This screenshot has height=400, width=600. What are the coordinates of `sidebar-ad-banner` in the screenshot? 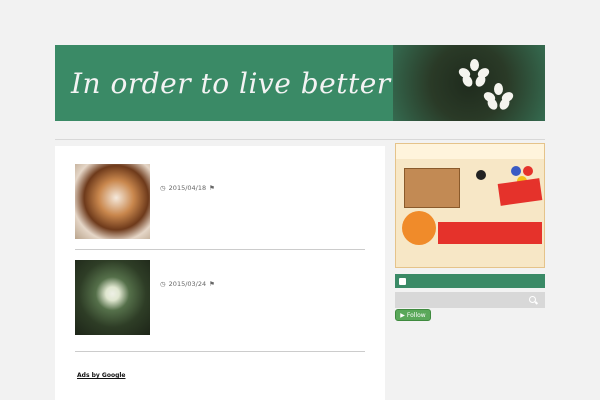 It's located at (470, 205).